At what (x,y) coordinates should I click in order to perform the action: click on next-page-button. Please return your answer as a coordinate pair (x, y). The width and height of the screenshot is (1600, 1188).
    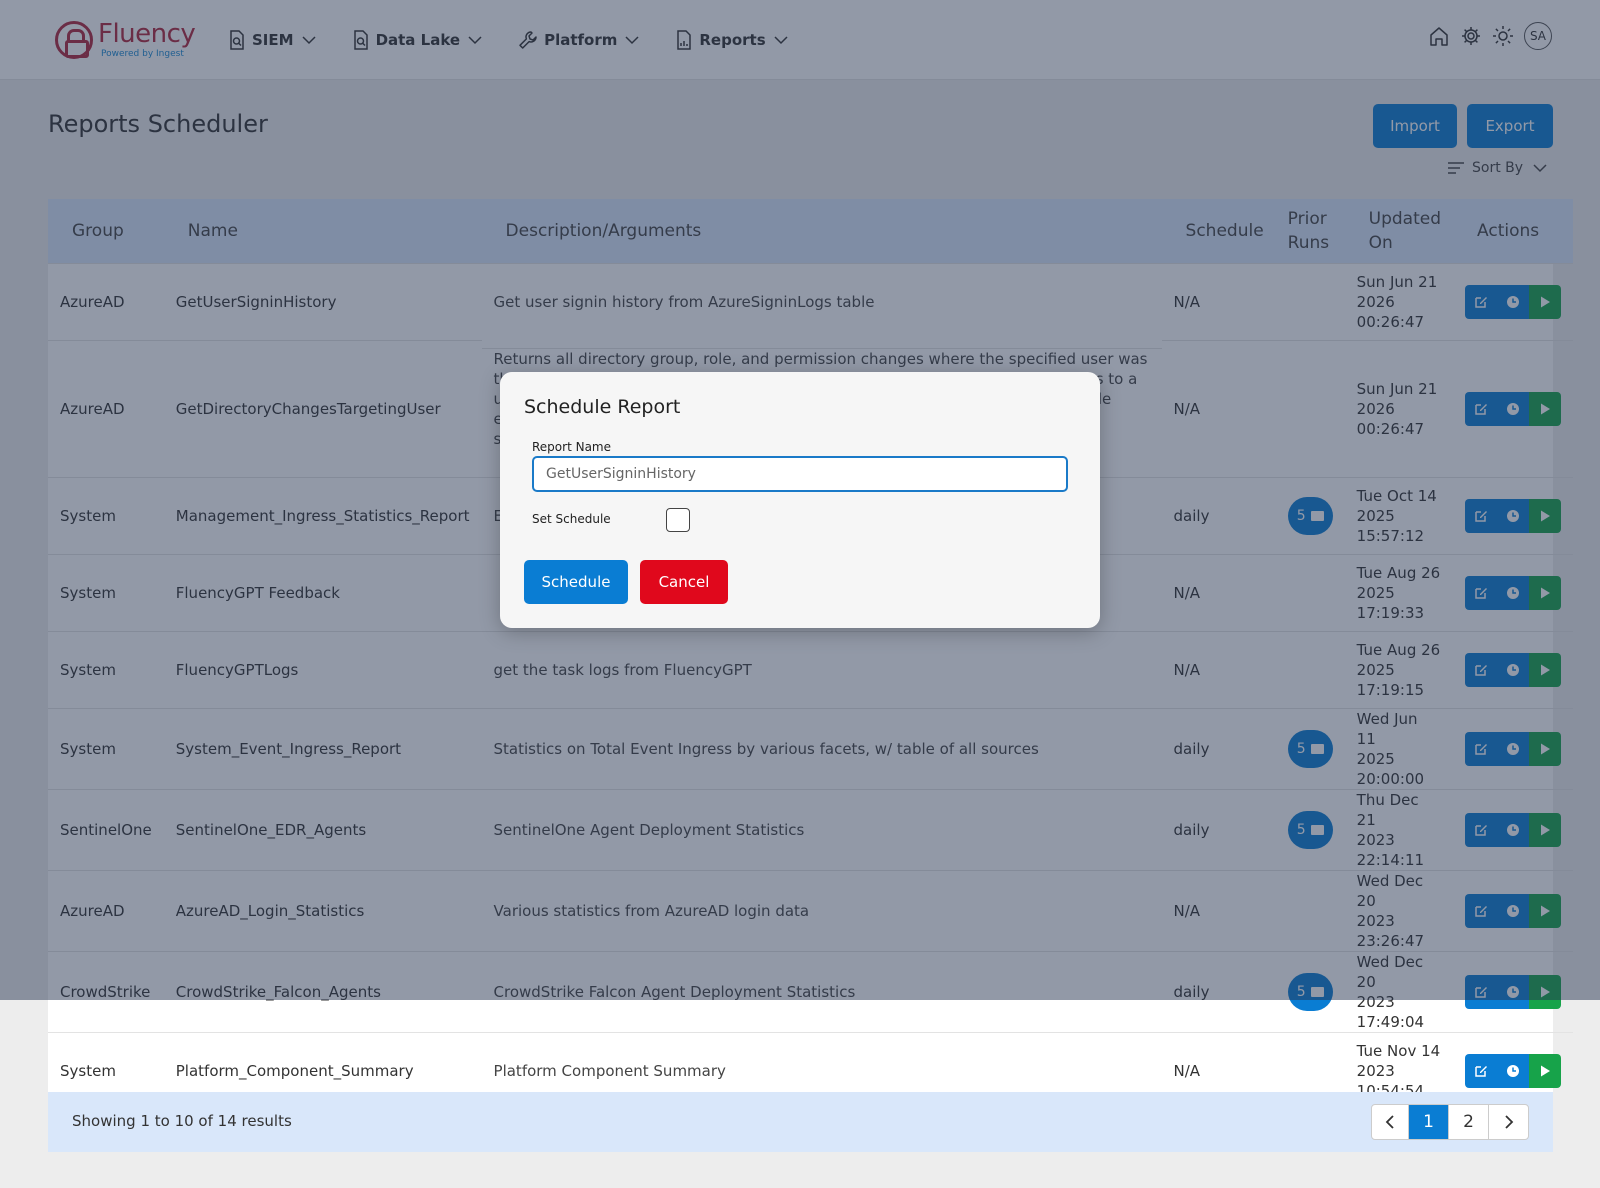
    Looking at the image, I should click on (1508, 1122).